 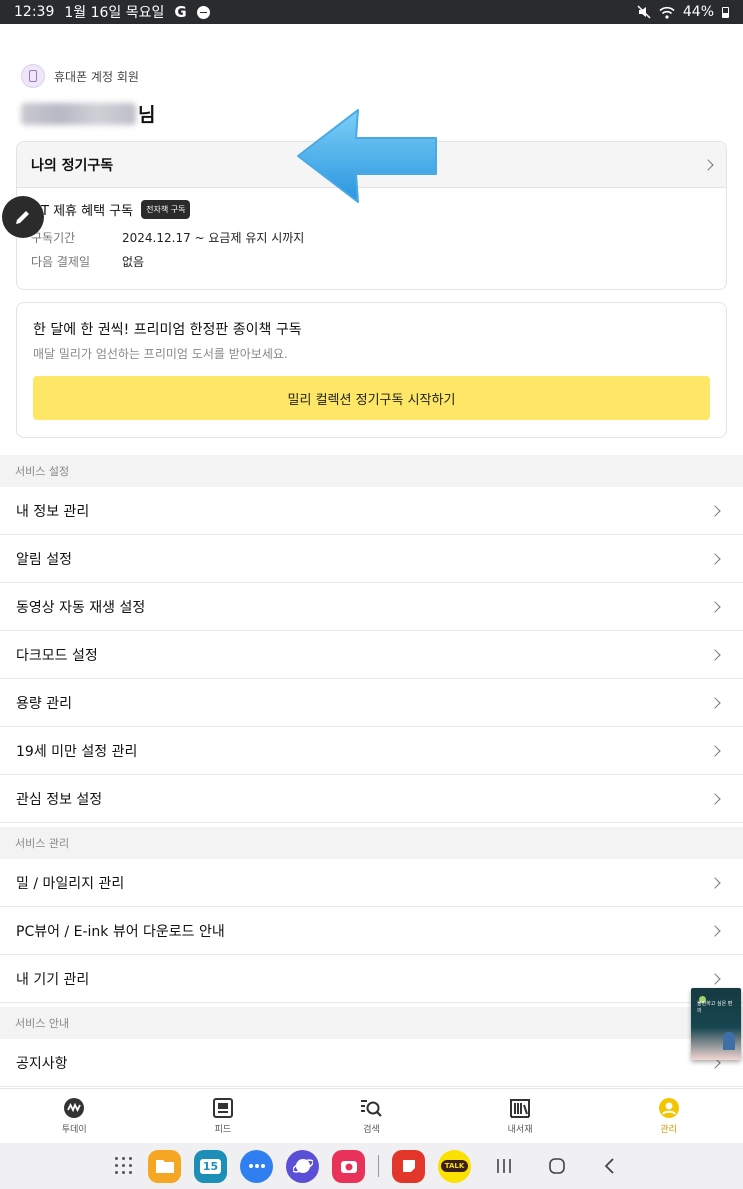 I want to click on management-row: 밀 / 마일리지 관리, so click(x=371, y=883).